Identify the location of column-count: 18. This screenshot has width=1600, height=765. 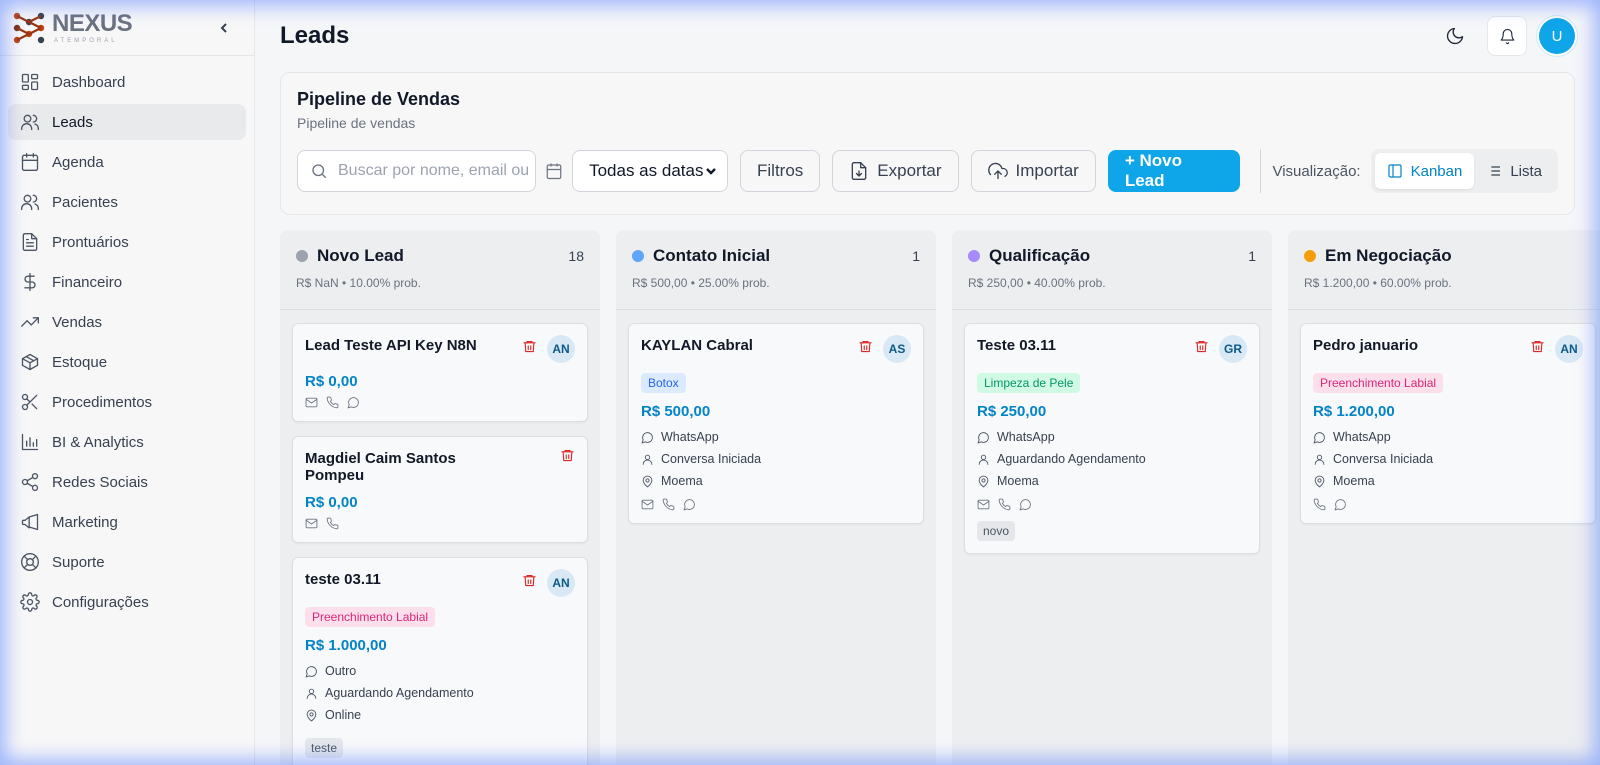
(576, 256).